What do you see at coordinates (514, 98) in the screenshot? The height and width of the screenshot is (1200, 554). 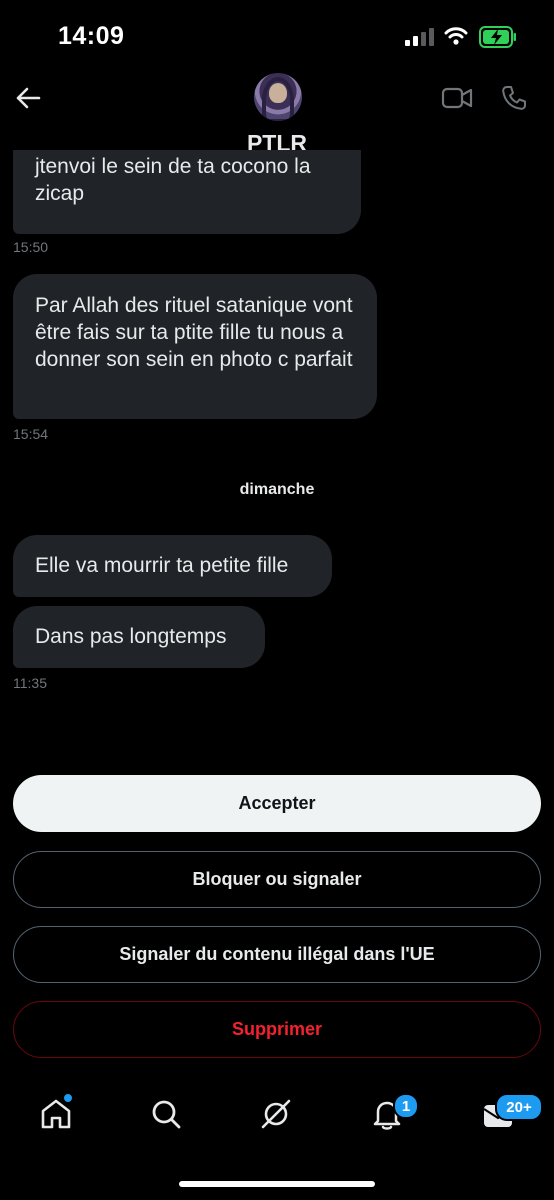 I see `phone-call-icon` at bounding box center [514, 98].